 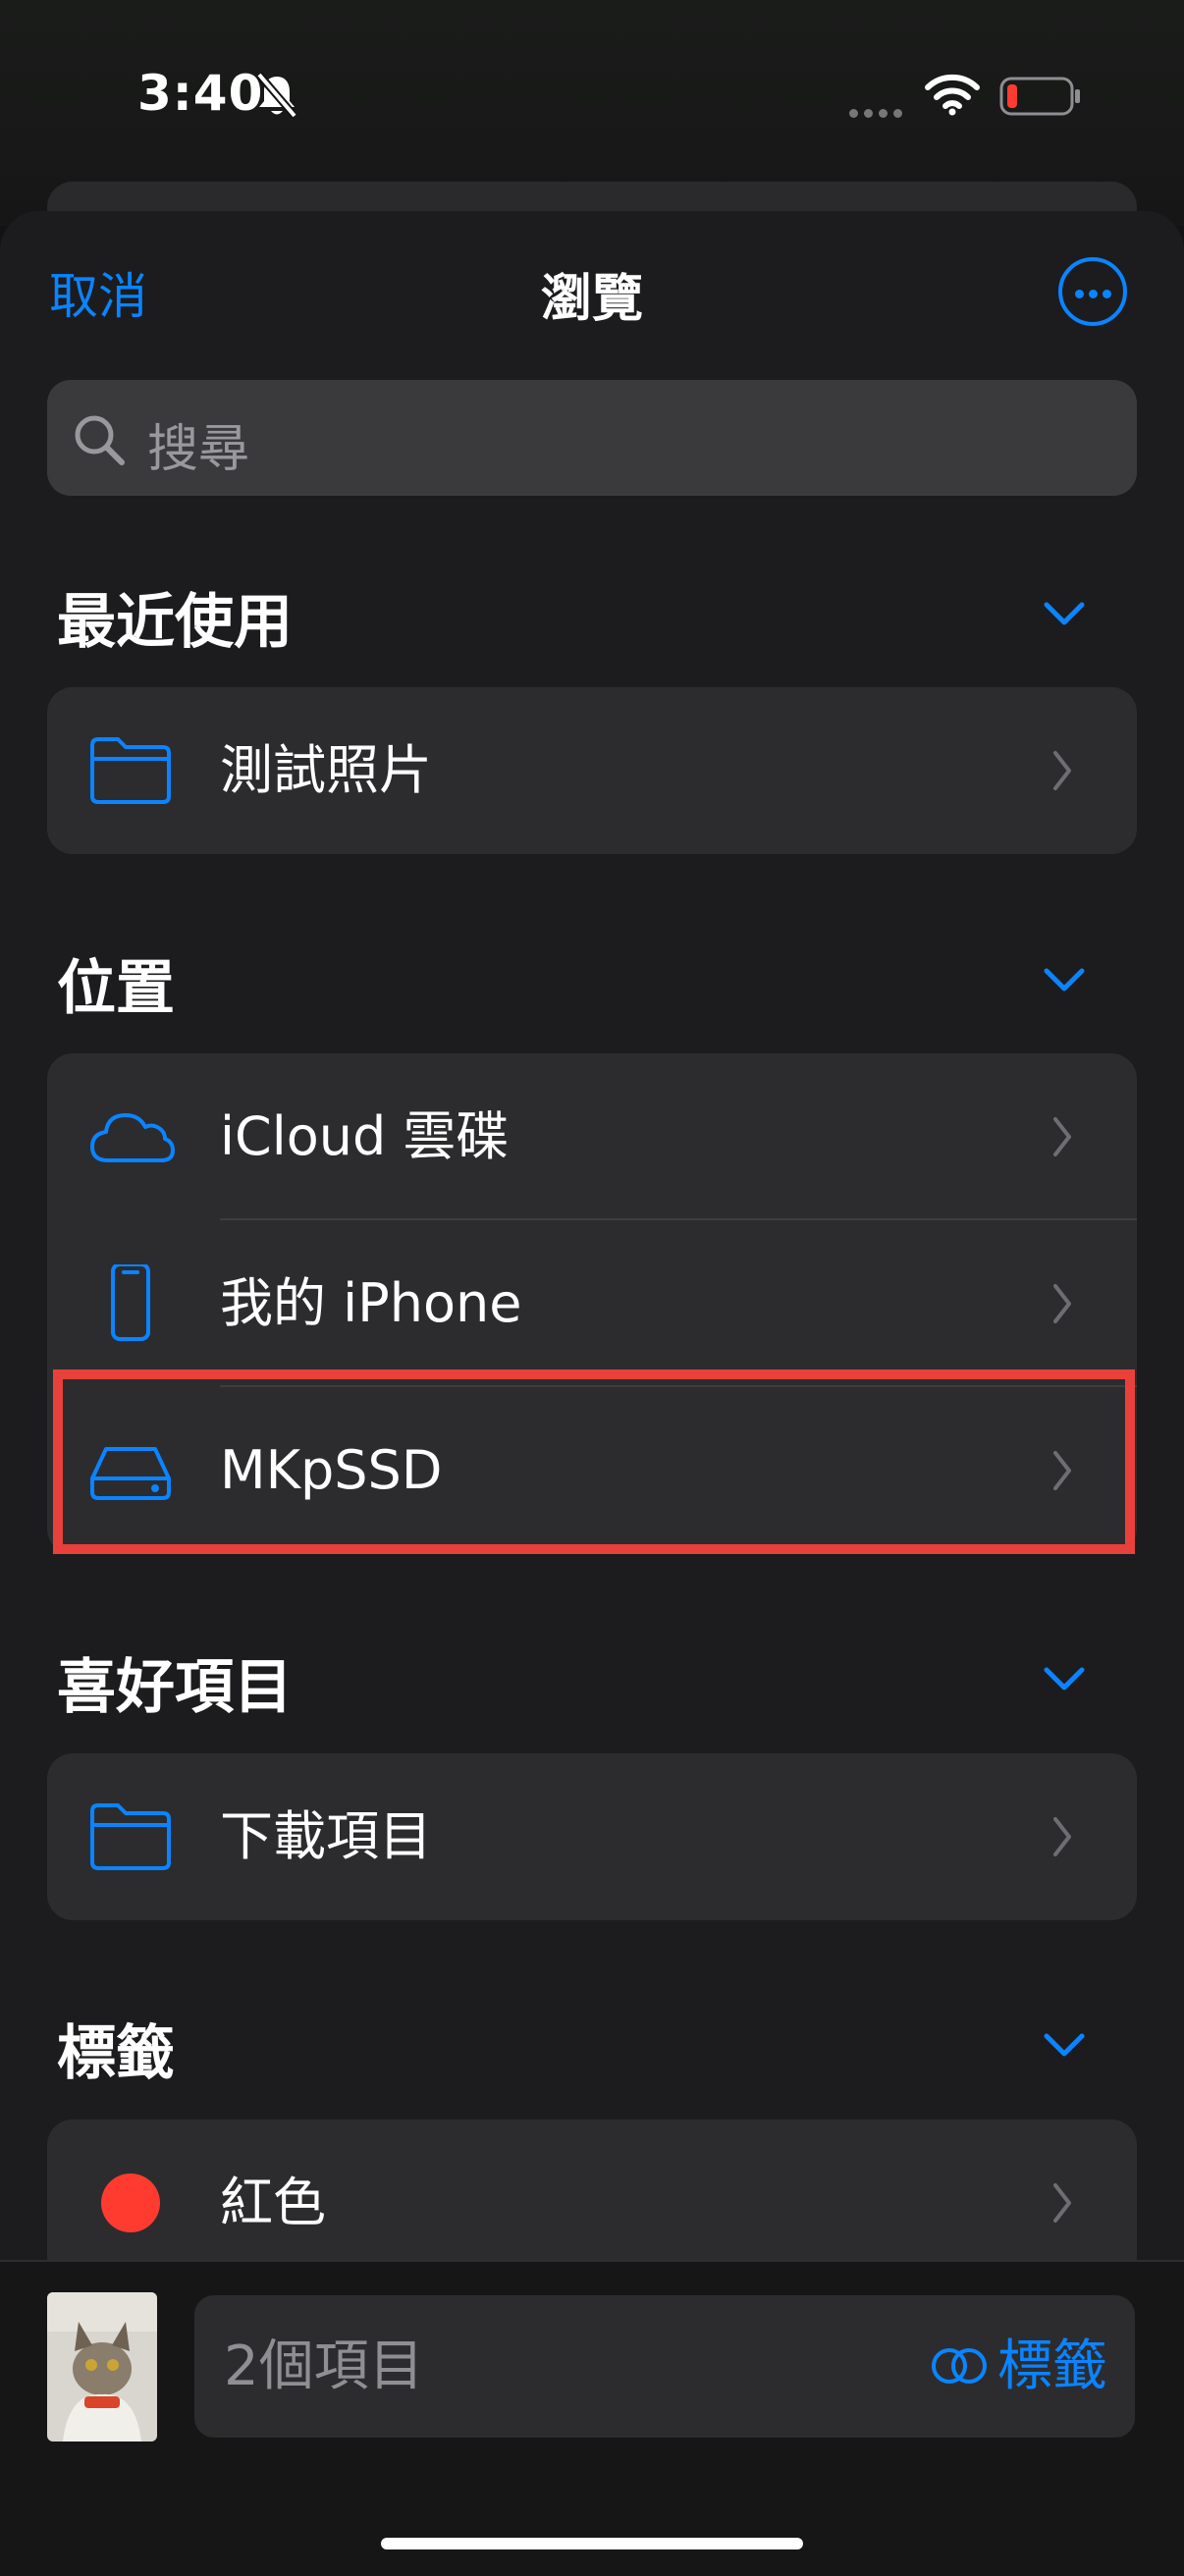 I want to click on list-item-recent-folder: 測試照片, so click(x=592, y=770).